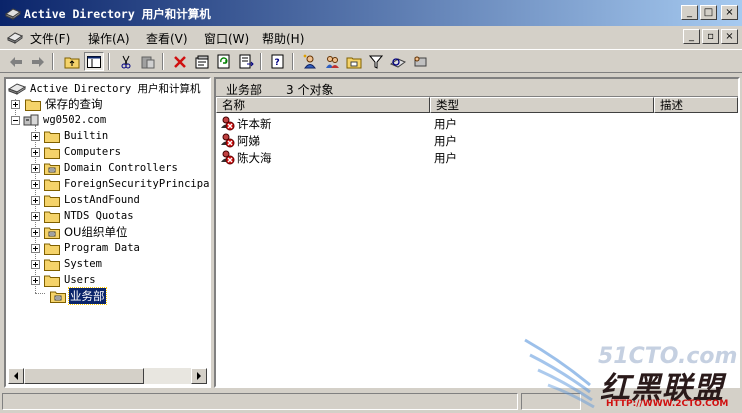  I want to click on tree-item: Domain Controllers, so click(105, 168).